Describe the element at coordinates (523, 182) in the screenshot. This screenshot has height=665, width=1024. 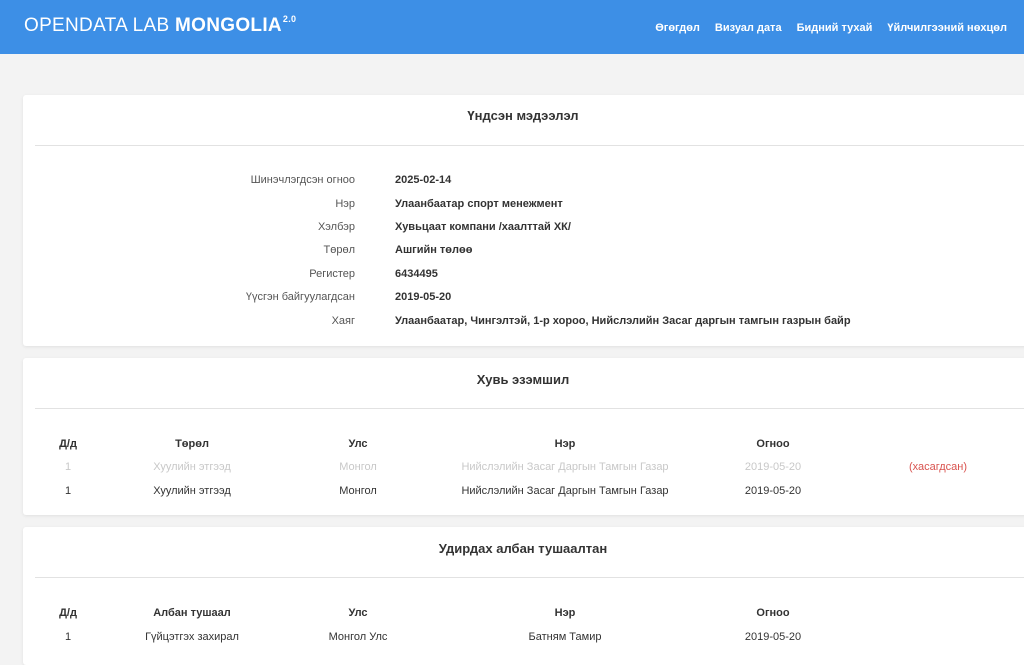
I see `info-row-updated: Шинэчлэгдсэн огноо 2025-02-14` at that location.